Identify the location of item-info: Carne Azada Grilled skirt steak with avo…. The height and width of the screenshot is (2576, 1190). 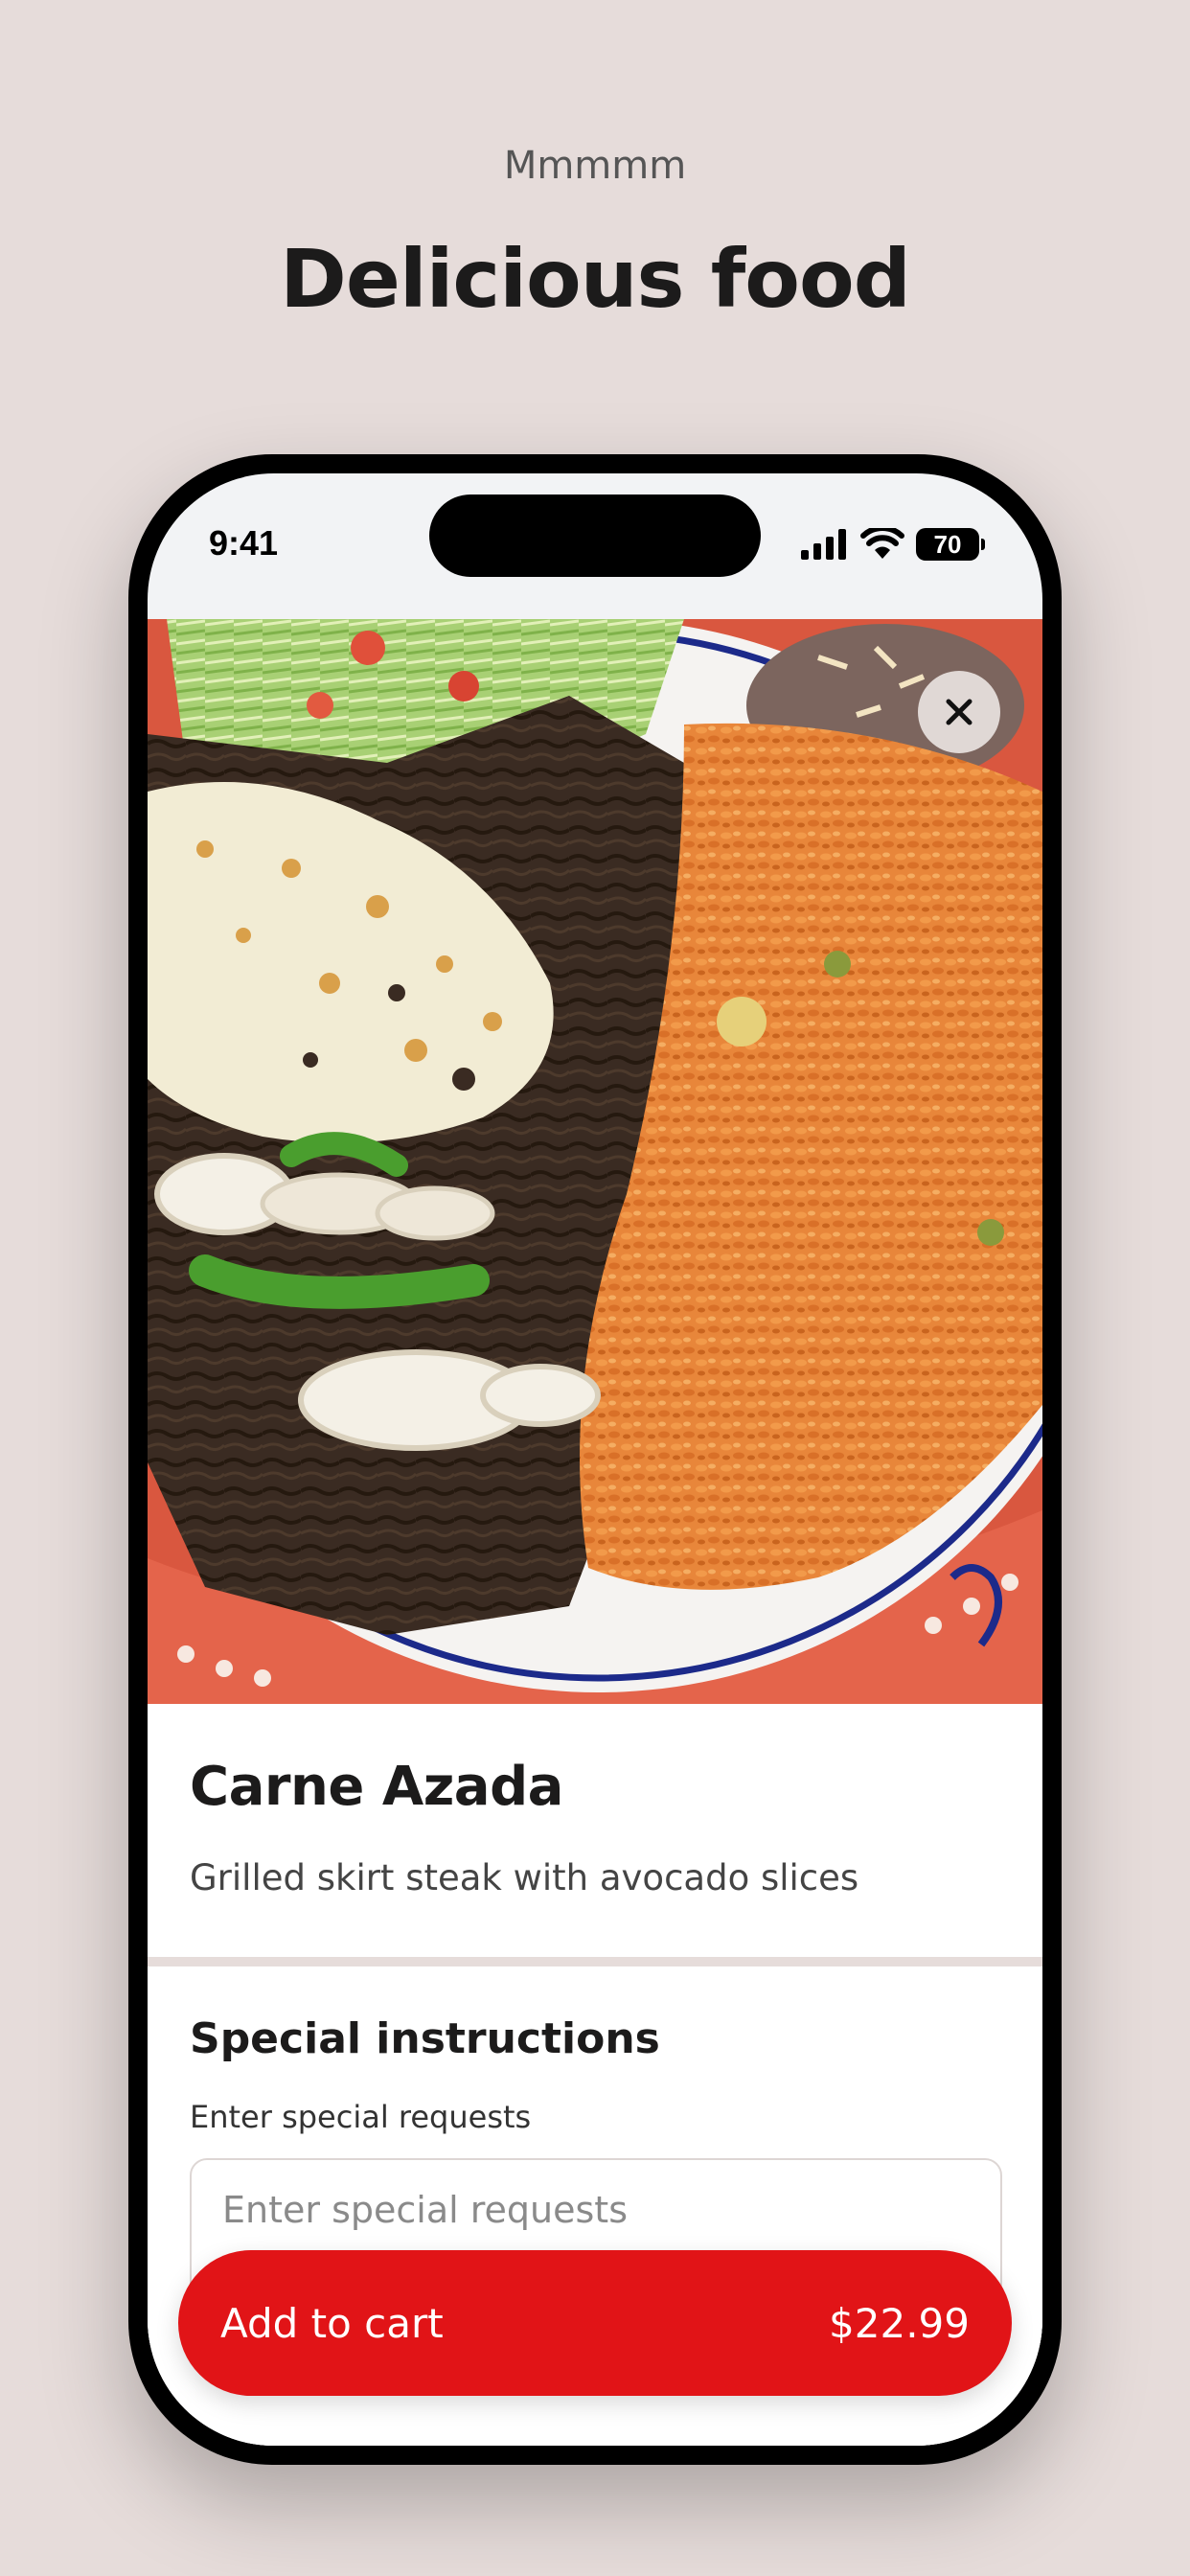
(595, 1830).